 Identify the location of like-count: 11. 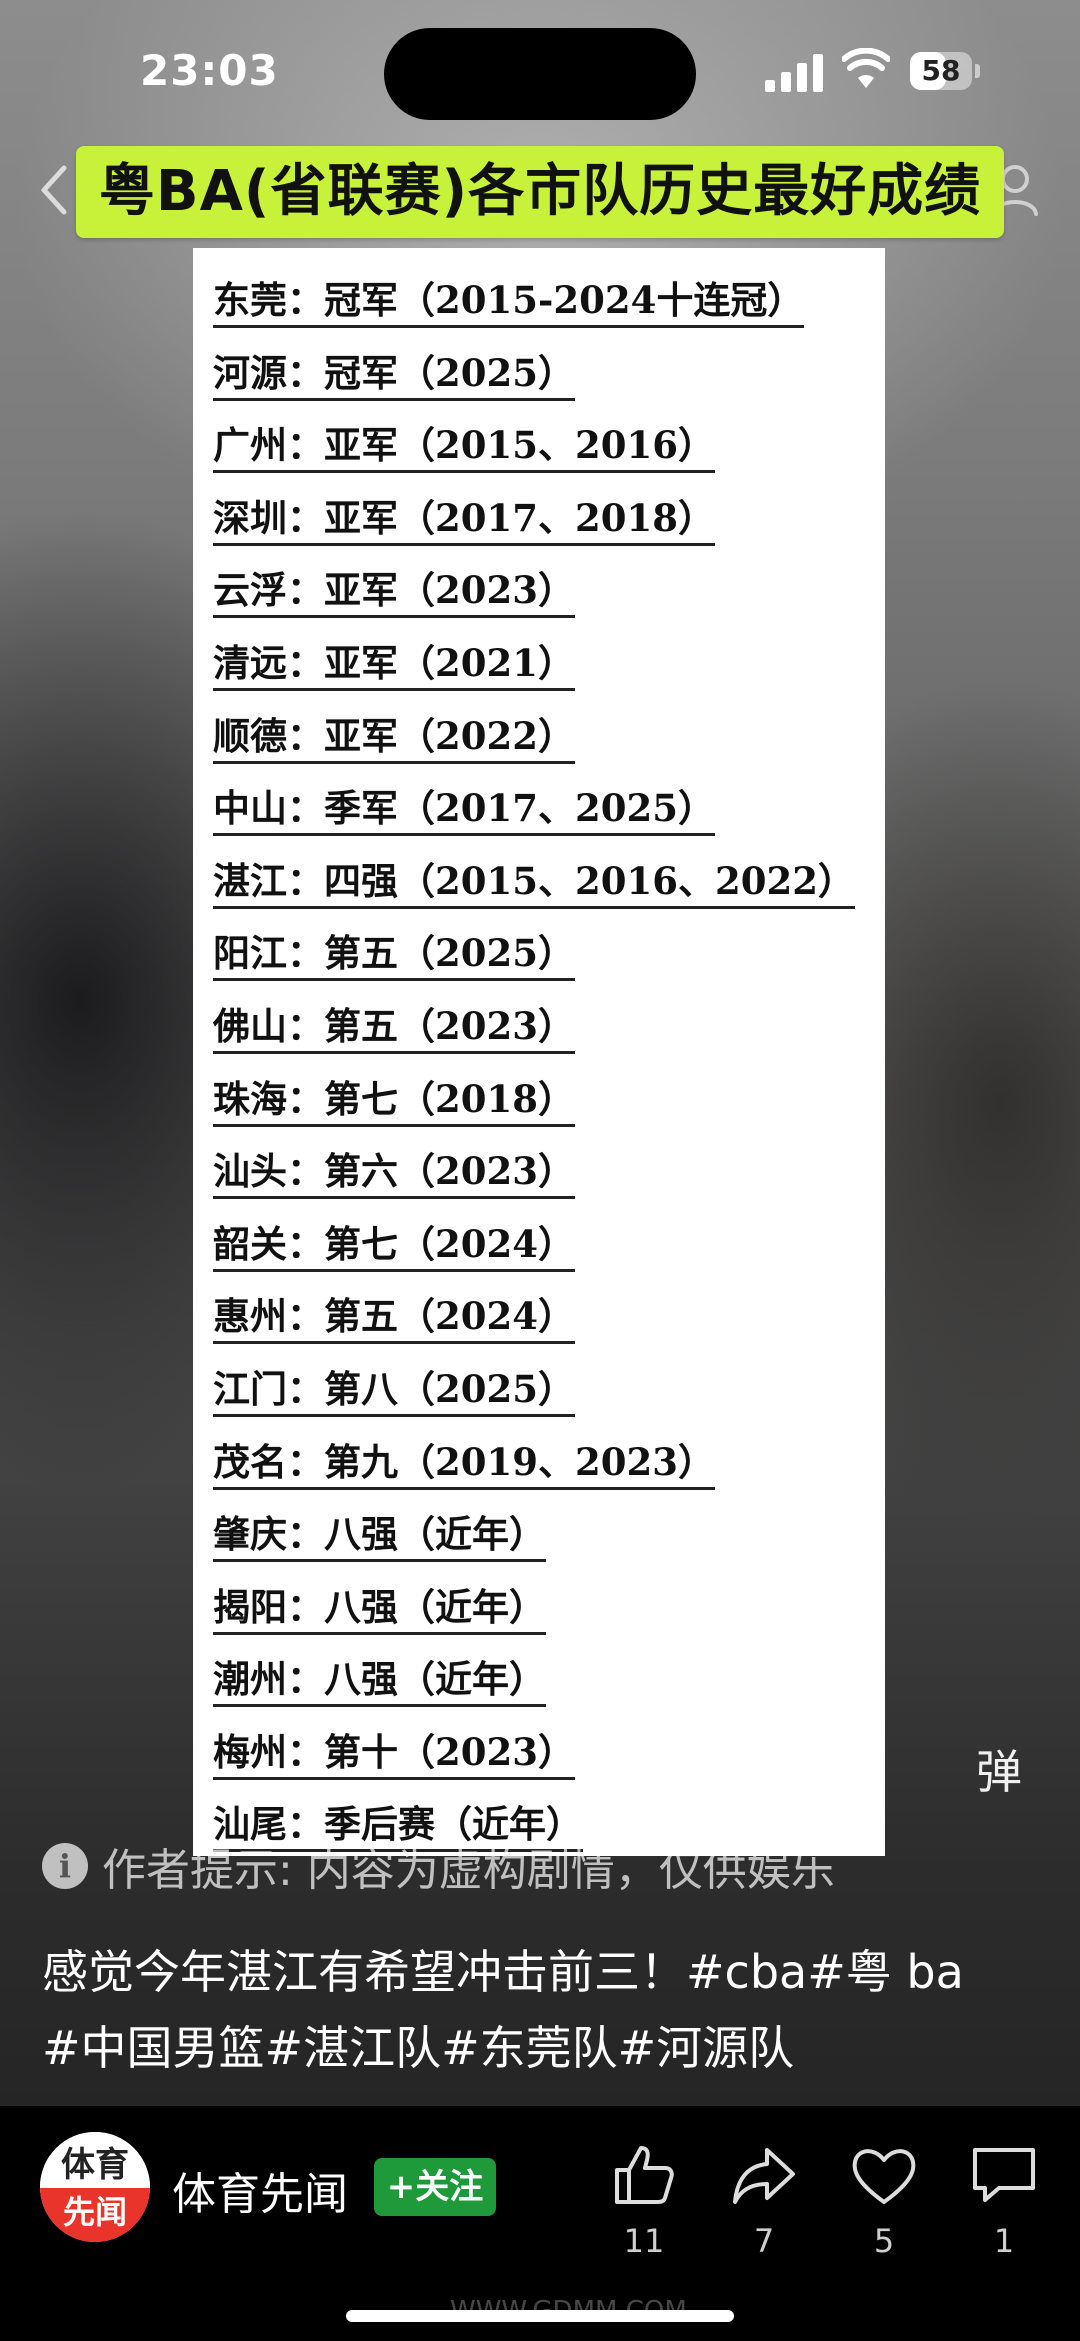
(644, 2241).